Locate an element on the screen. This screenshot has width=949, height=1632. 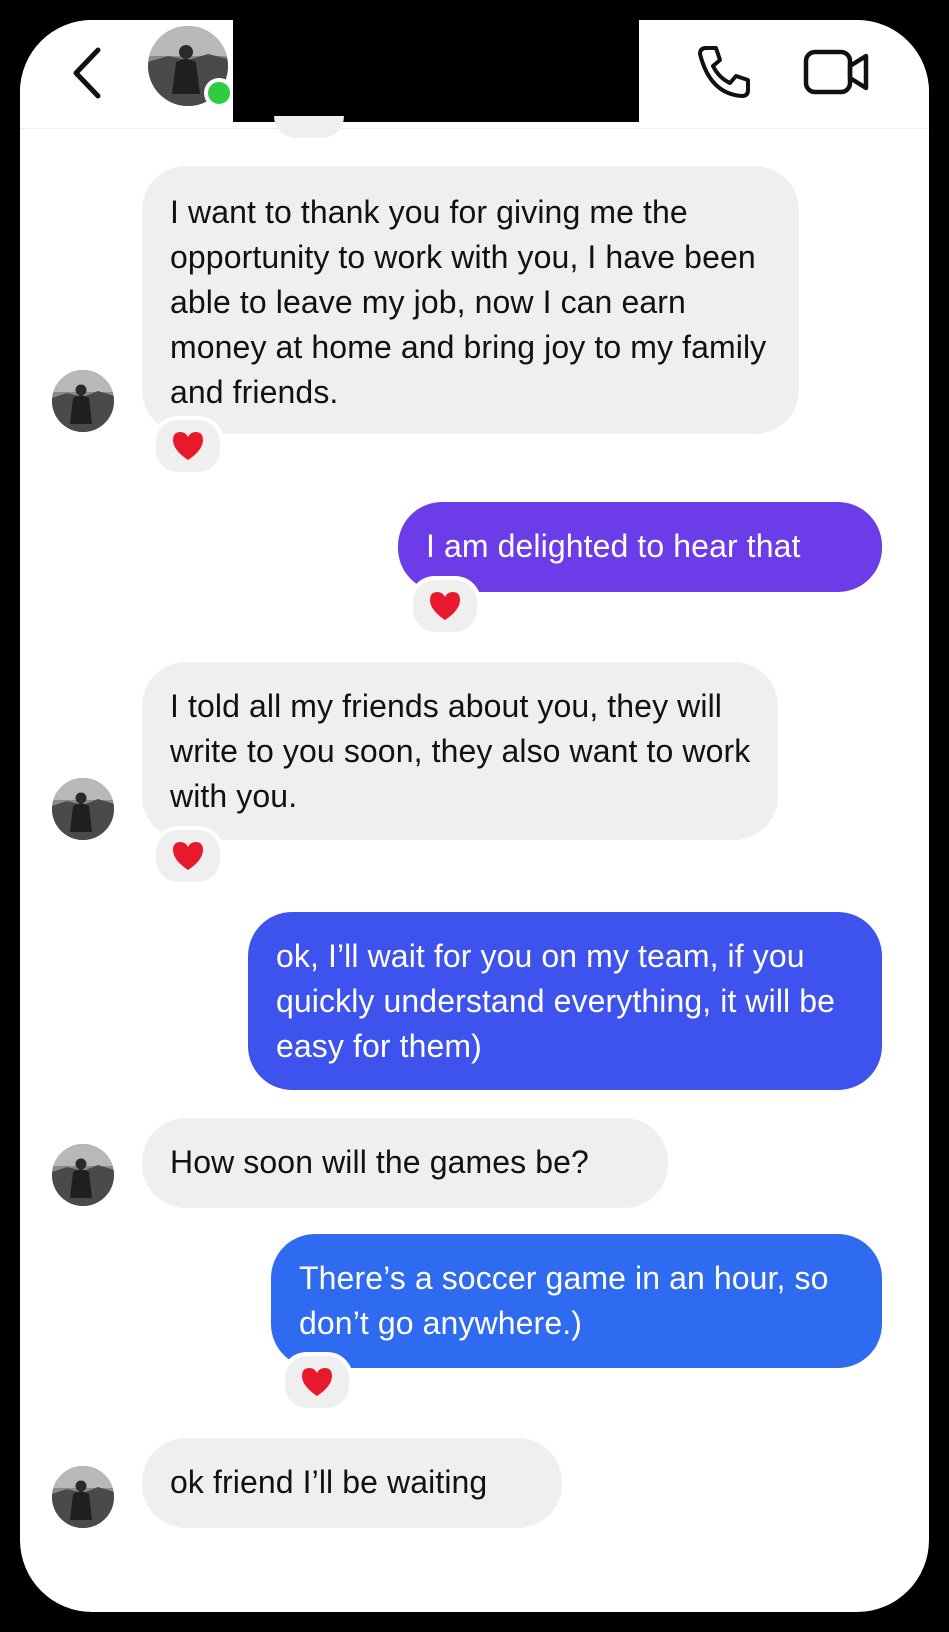
phone-icon is located at coordinates (724, 72).